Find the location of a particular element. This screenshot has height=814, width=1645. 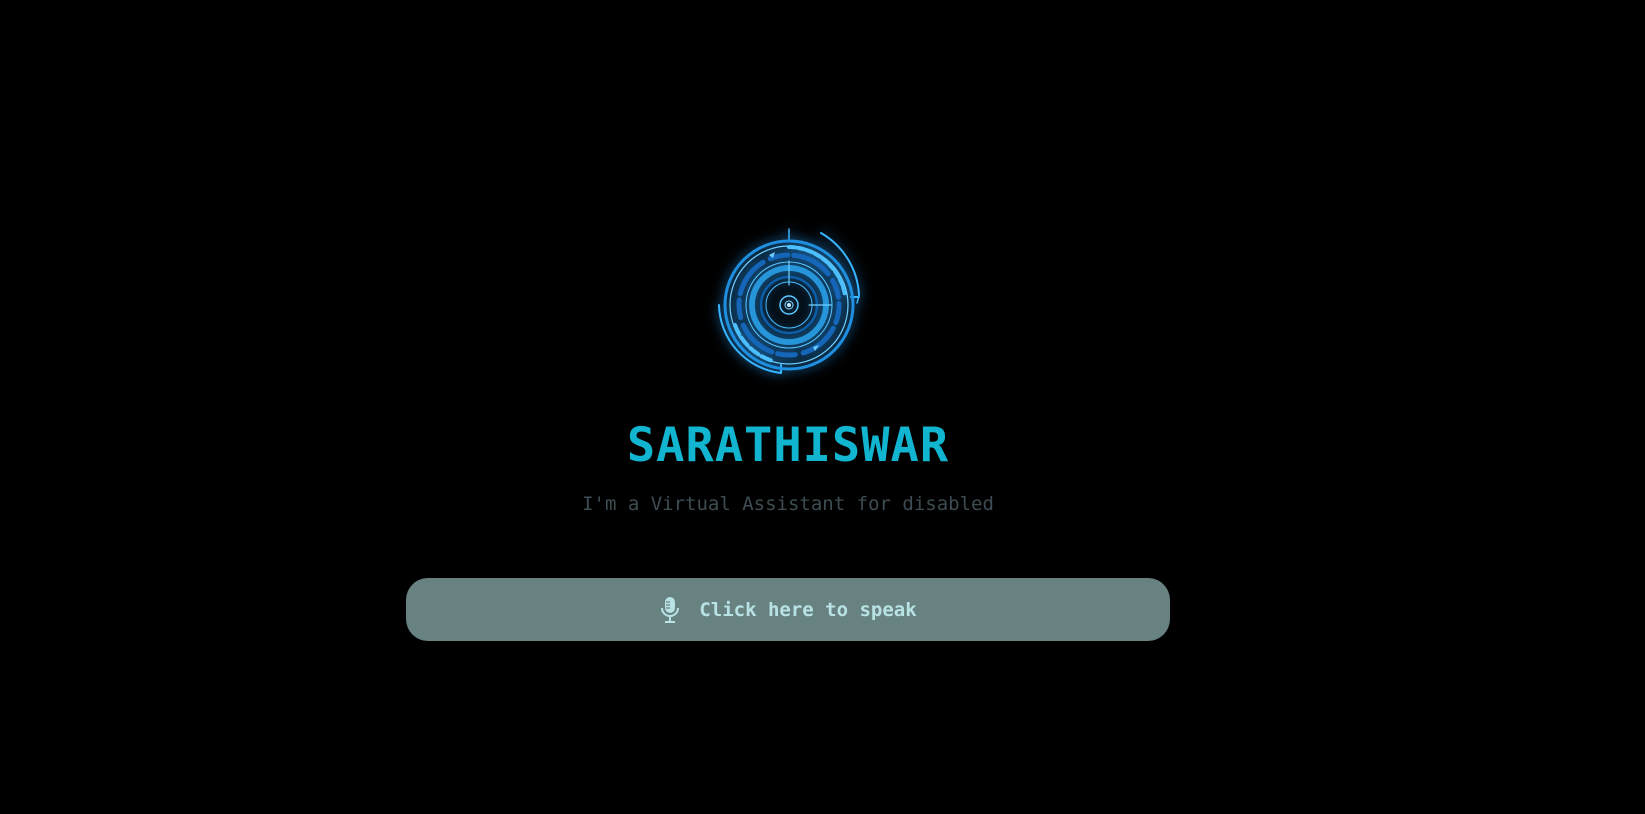

assistant-name: SARATHISWAR is located at coordinates (788, 445).